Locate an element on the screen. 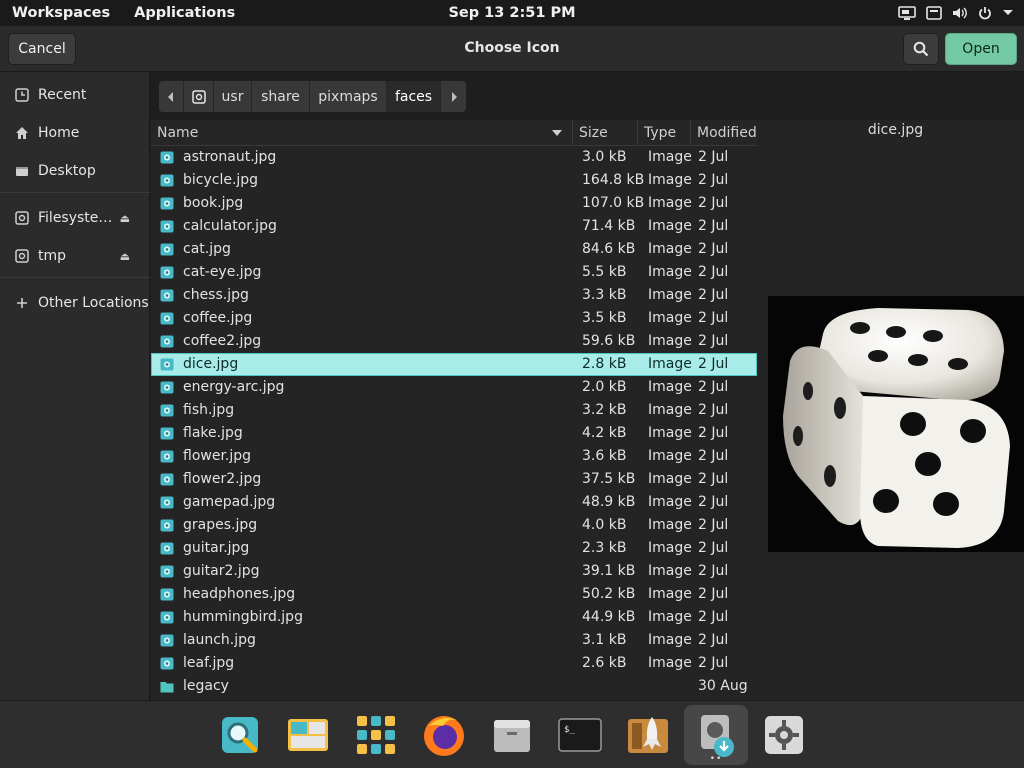 Image resolution: width=1024 pixels, height=768 pixels. app-grid-icon is located at coordinates (376, 735).